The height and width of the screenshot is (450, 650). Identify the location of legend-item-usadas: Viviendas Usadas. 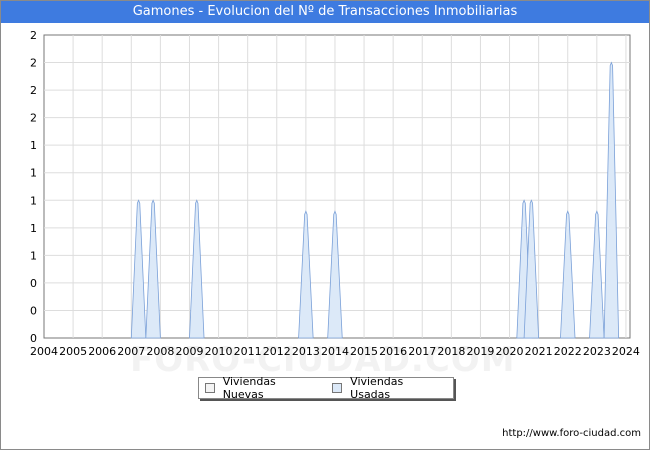
(387, 388).